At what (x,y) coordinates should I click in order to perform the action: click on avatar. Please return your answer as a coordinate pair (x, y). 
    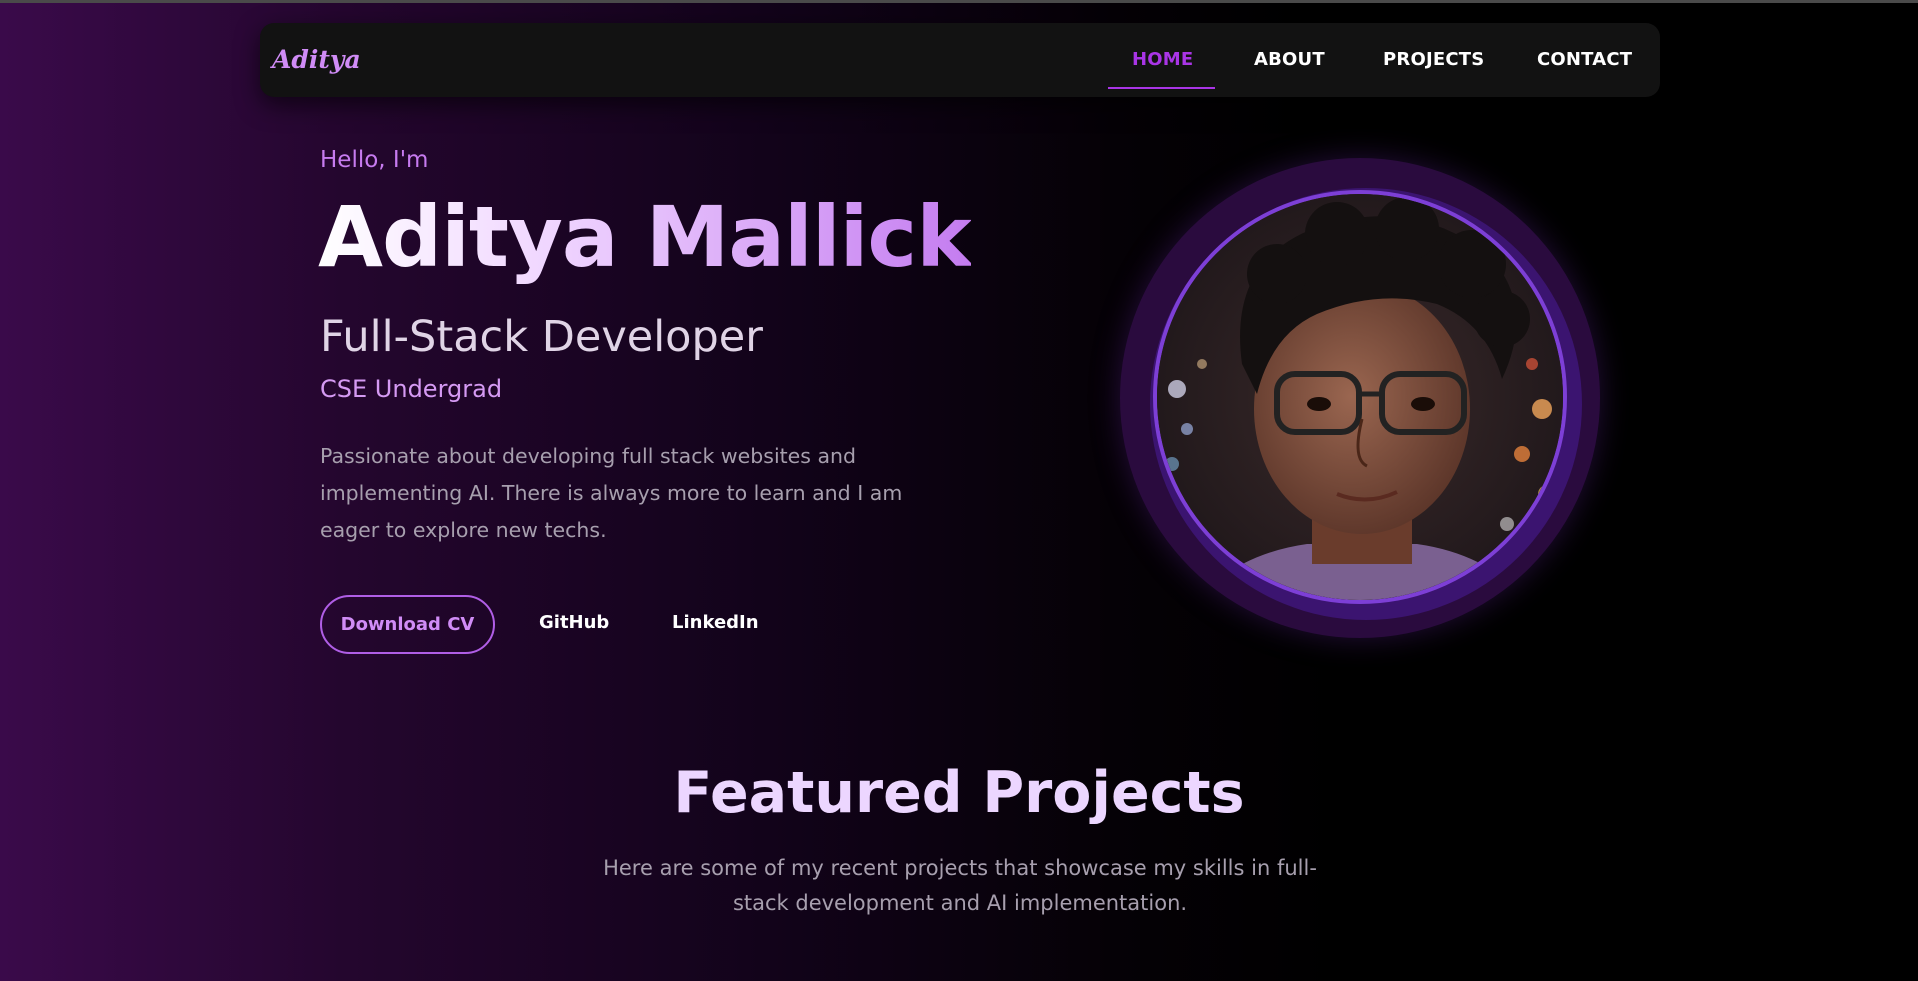
    Looking at the image, I should click on (1360, 397).